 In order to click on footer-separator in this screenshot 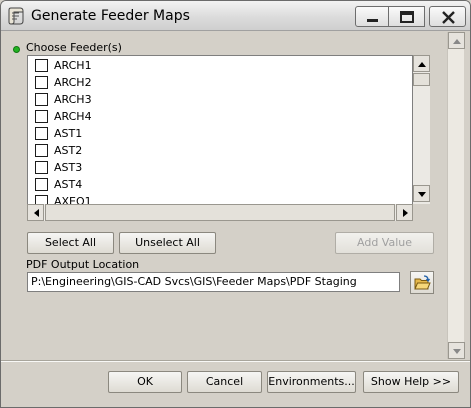, I will do `click(235, 361)`.